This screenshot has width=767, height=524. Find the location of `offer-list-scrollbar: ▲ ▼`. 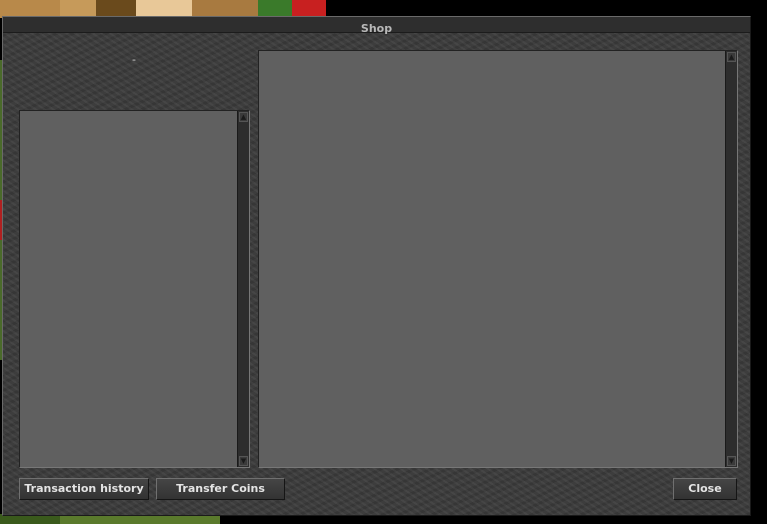

offer-list-scrollbar: ▲ ▼ is located at coordinates (731, 259).